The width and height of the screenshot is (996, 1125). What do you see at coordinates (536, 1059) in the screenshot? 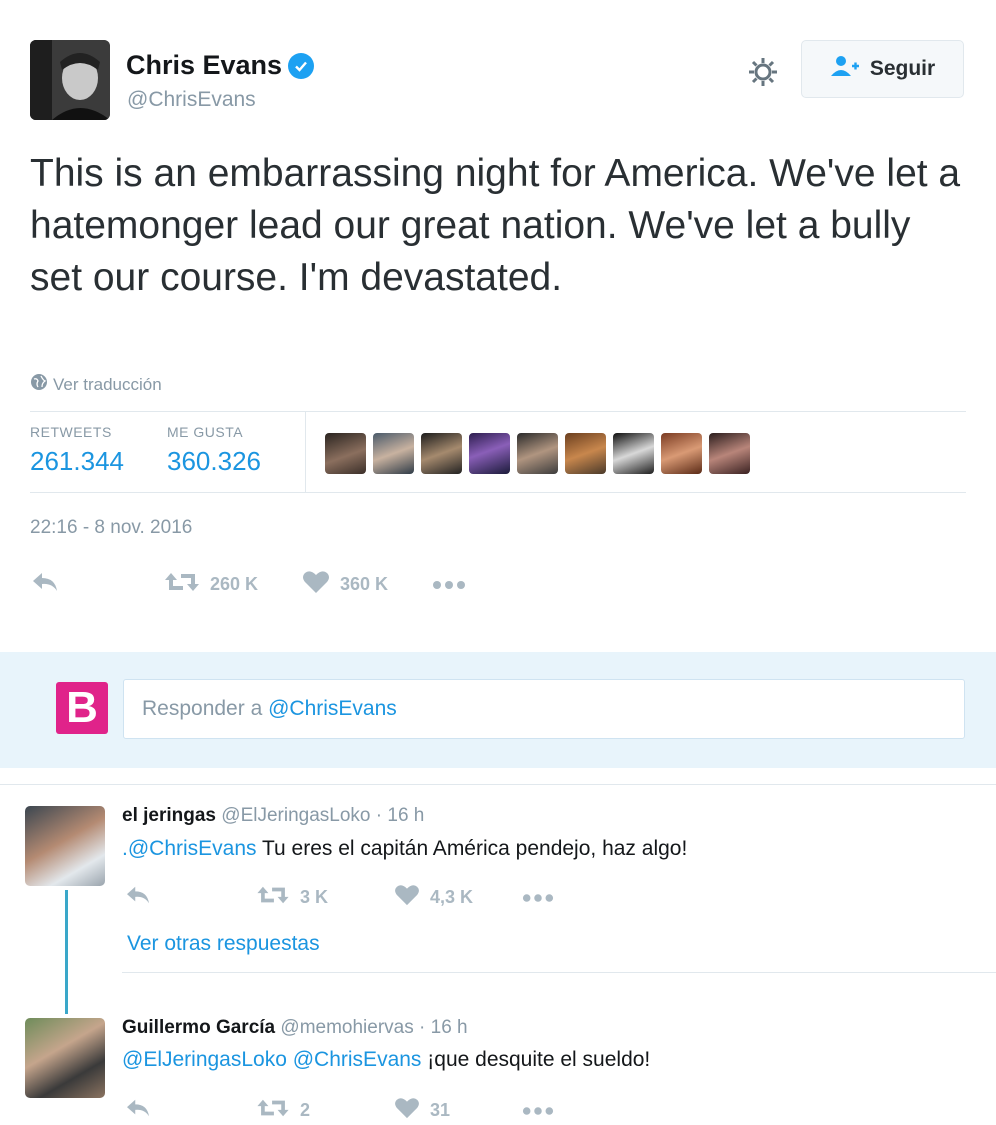
I see `reply-body: ¡que desquite el sueldo!` at bounding box center [536, 1059].